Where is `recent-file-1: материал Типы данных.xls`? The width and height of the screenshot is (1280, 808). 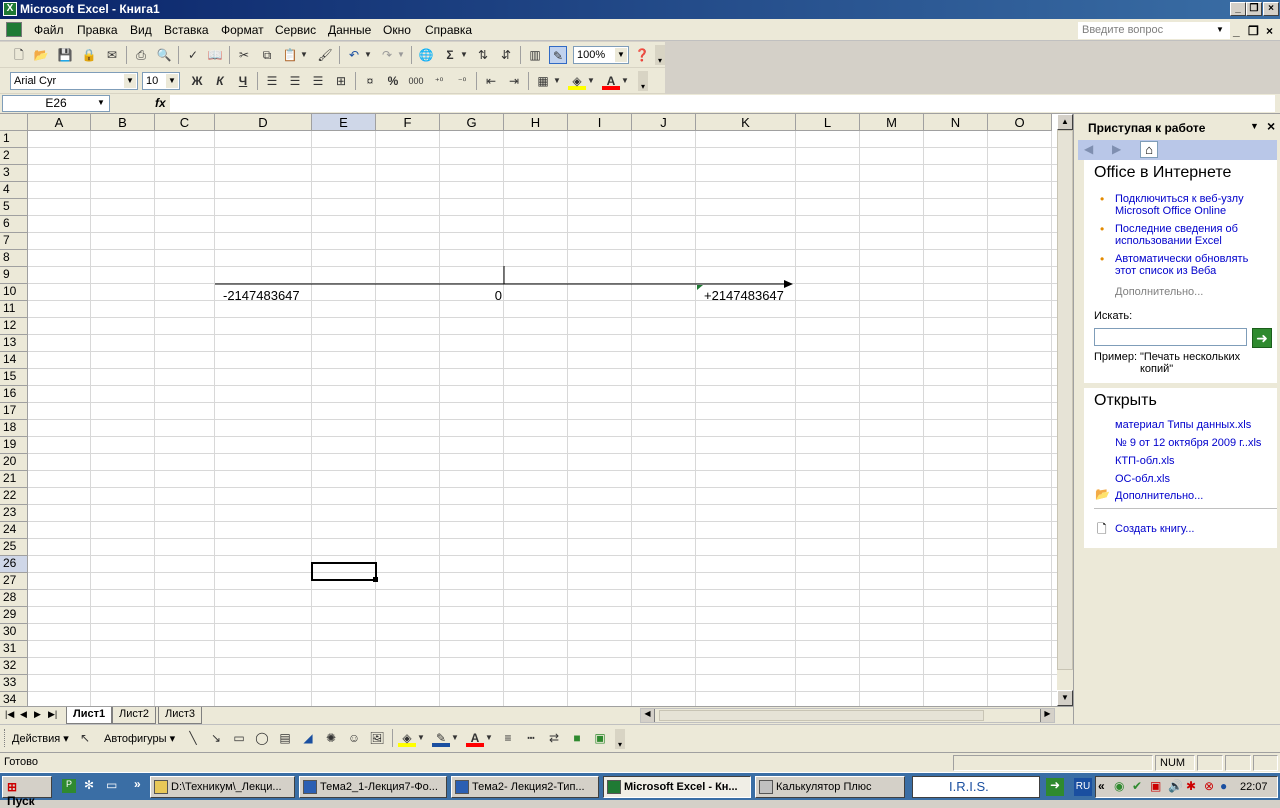 recent-file-1: материал Типы данных.xls is located at coordinates (1183, 425).